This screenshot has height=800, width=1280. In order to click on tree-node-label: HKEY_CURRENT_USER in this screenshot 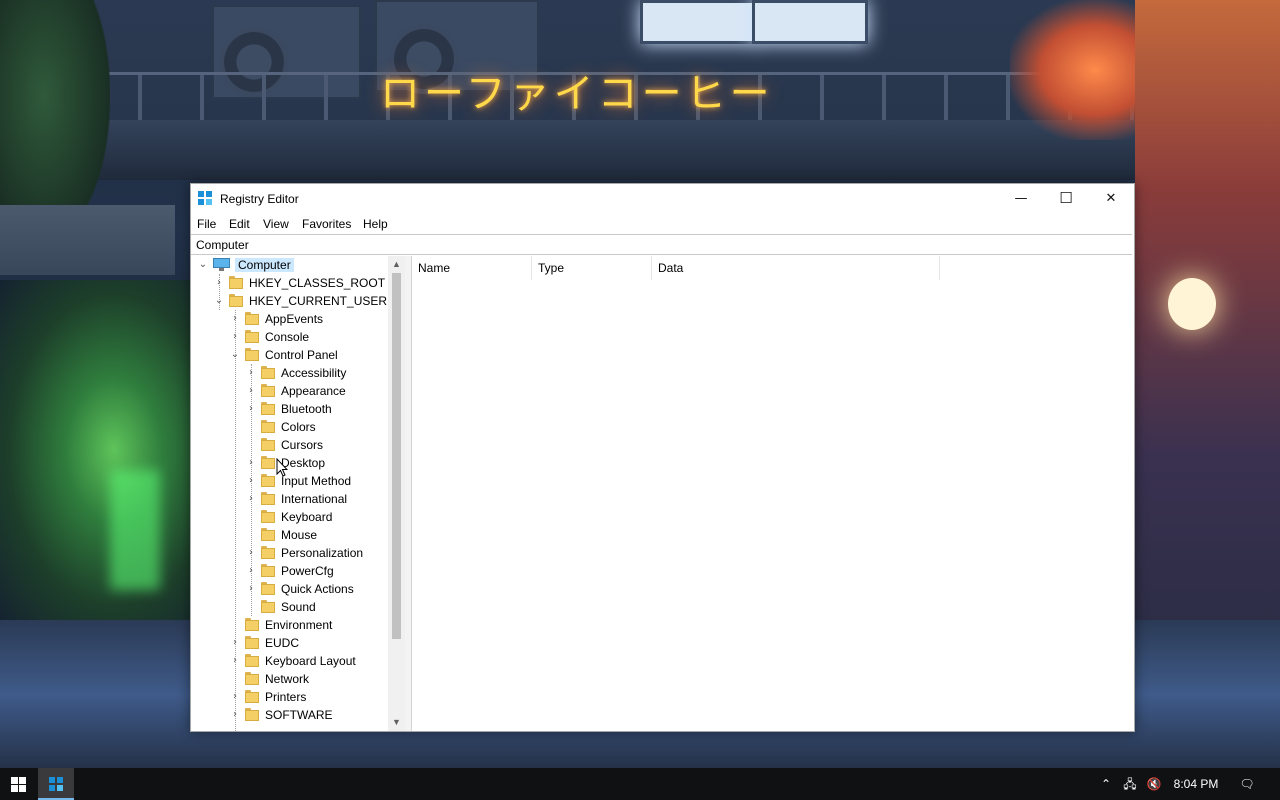, I will do `click(318, 301)`.